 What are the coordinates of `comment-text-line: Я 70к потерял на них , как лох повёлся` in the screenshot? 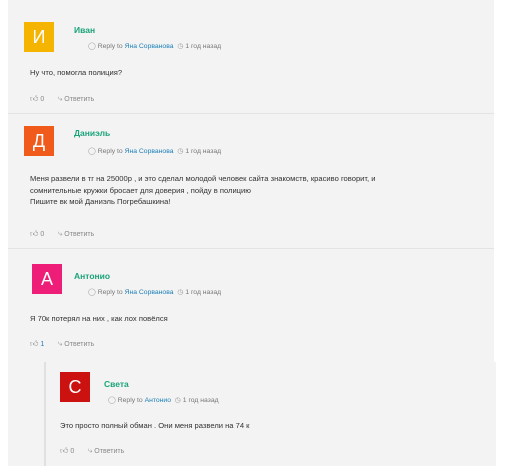 It's located at (99, 318).